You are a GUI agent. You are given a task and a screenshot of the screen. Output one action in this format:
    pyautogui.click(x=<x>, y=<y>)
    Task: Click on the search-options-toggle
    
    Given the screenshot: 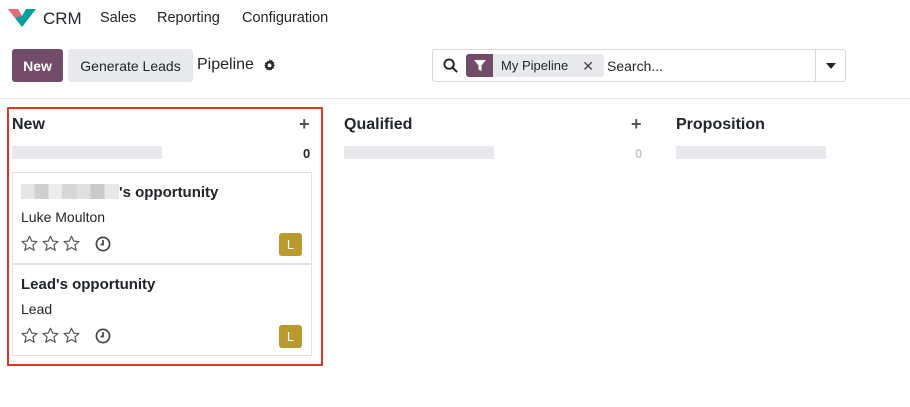 What is the action you would take?
    pyautogui.click(x=830, y=65)
    